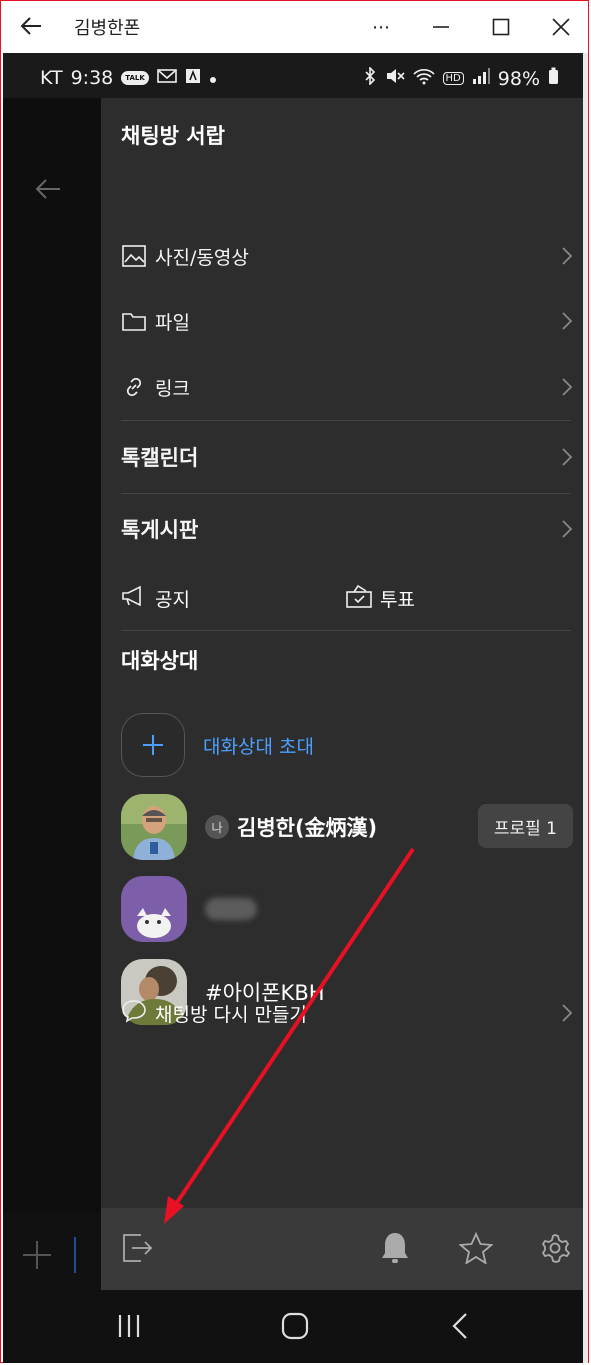 This screenshot has width=591, height=1365. I want to click on folder-icon, so click(134, 321).